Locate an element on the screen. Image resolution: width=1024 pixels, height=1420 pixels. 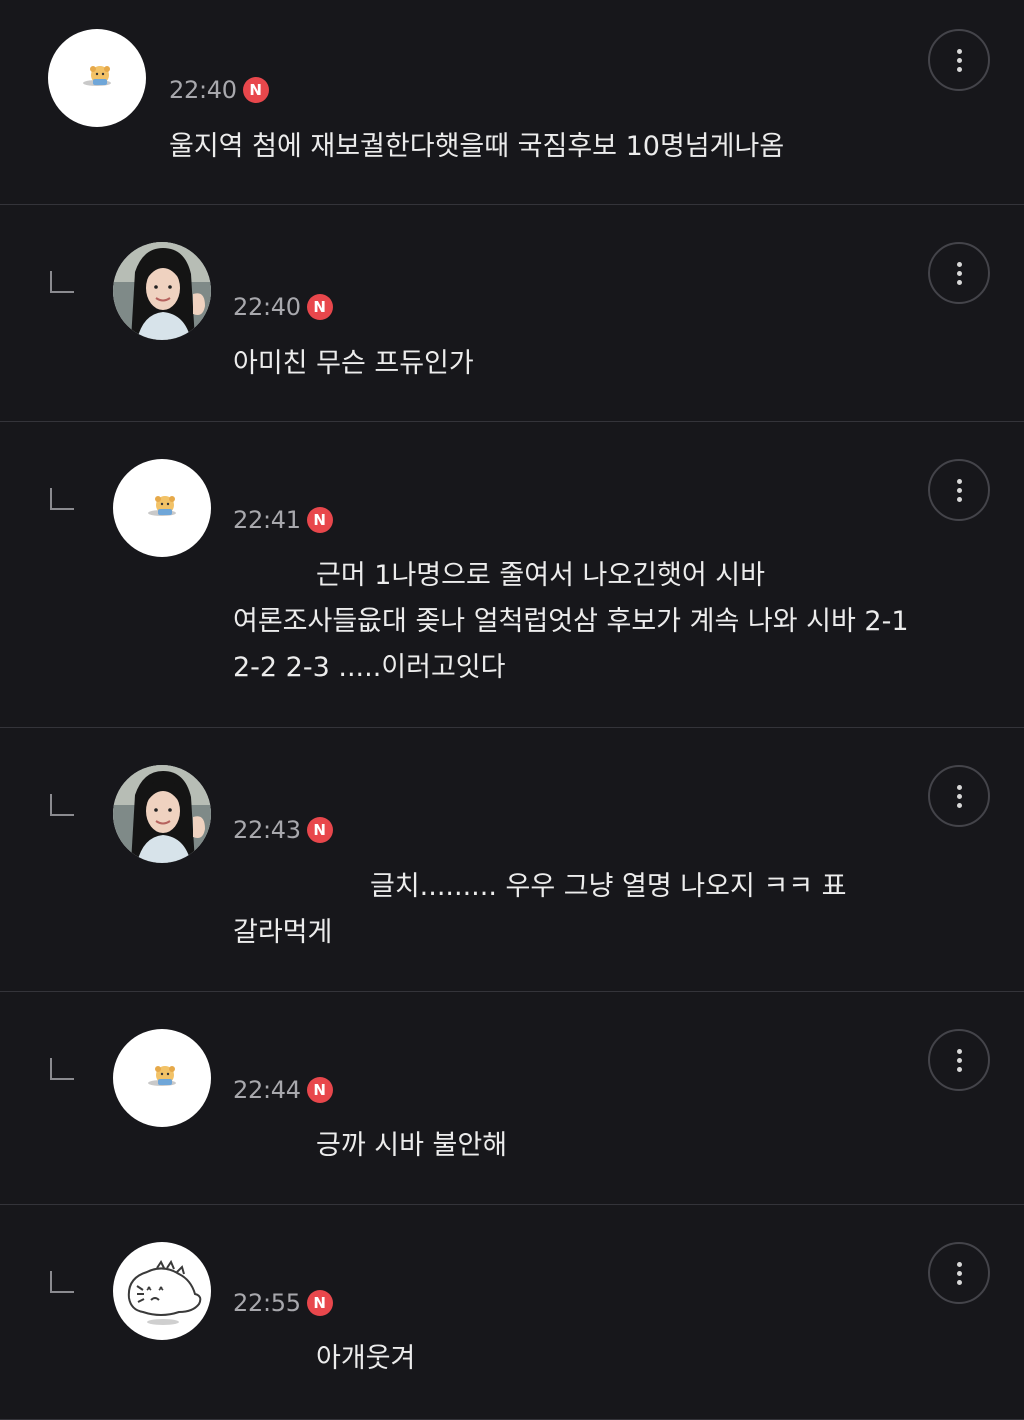
comment-line: 2-2 2-3 .....이러고잇다 is located at coordinates (369, 667).